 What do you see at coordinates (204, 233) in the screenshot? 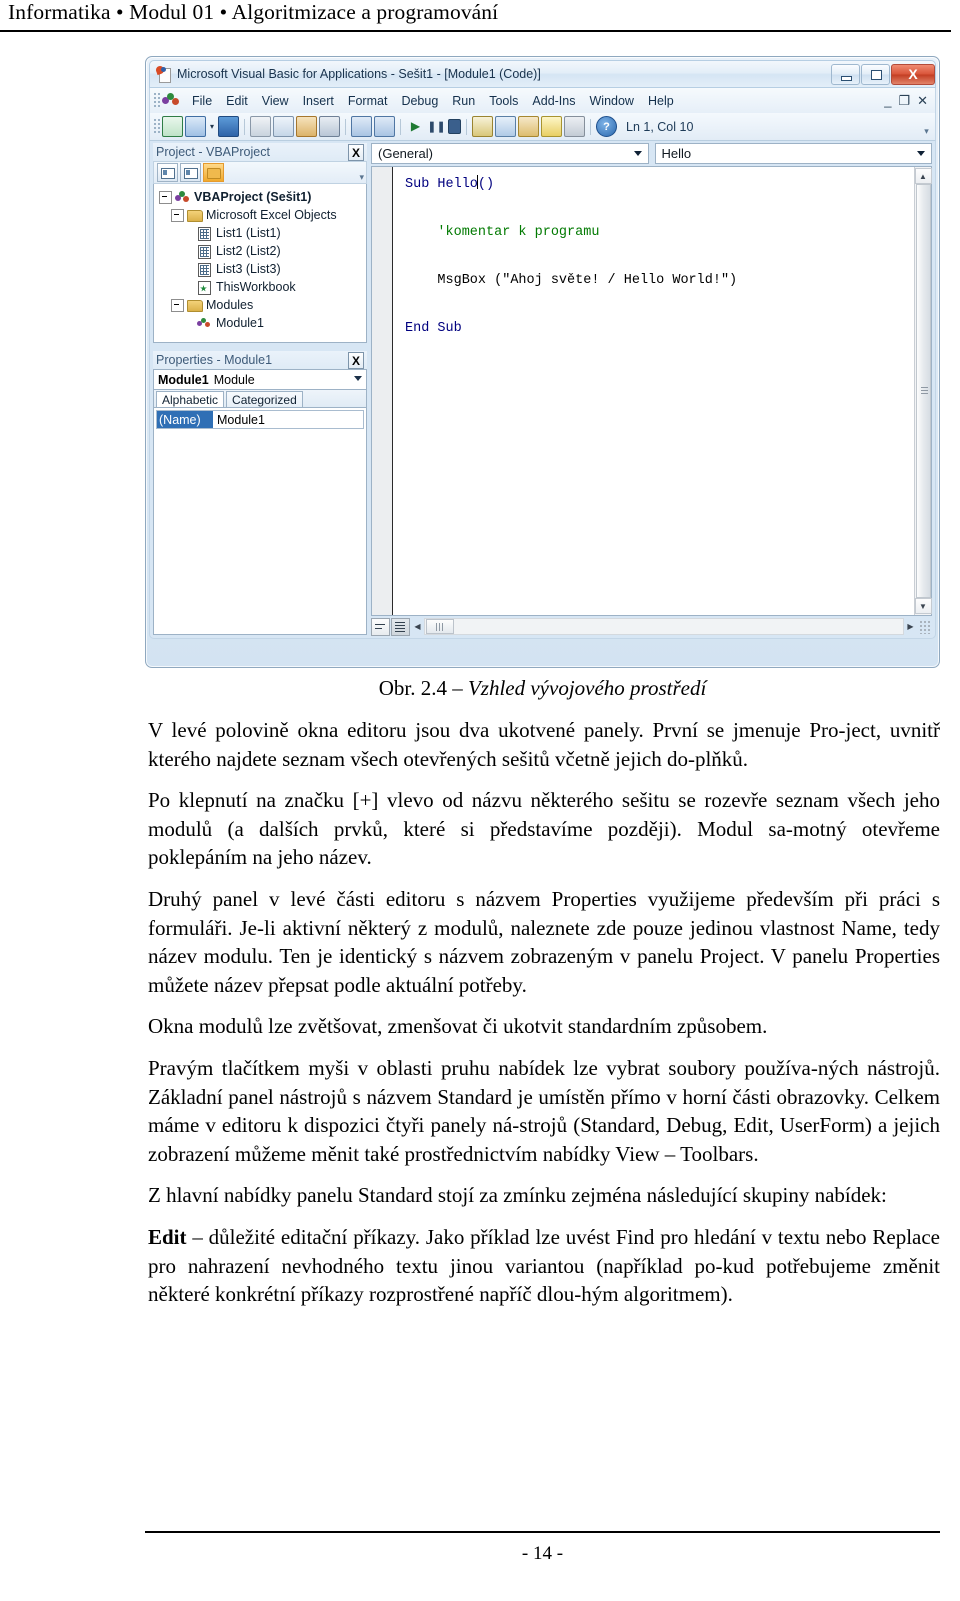
I see `worksheet-icon` at bounding box center [204, 233].